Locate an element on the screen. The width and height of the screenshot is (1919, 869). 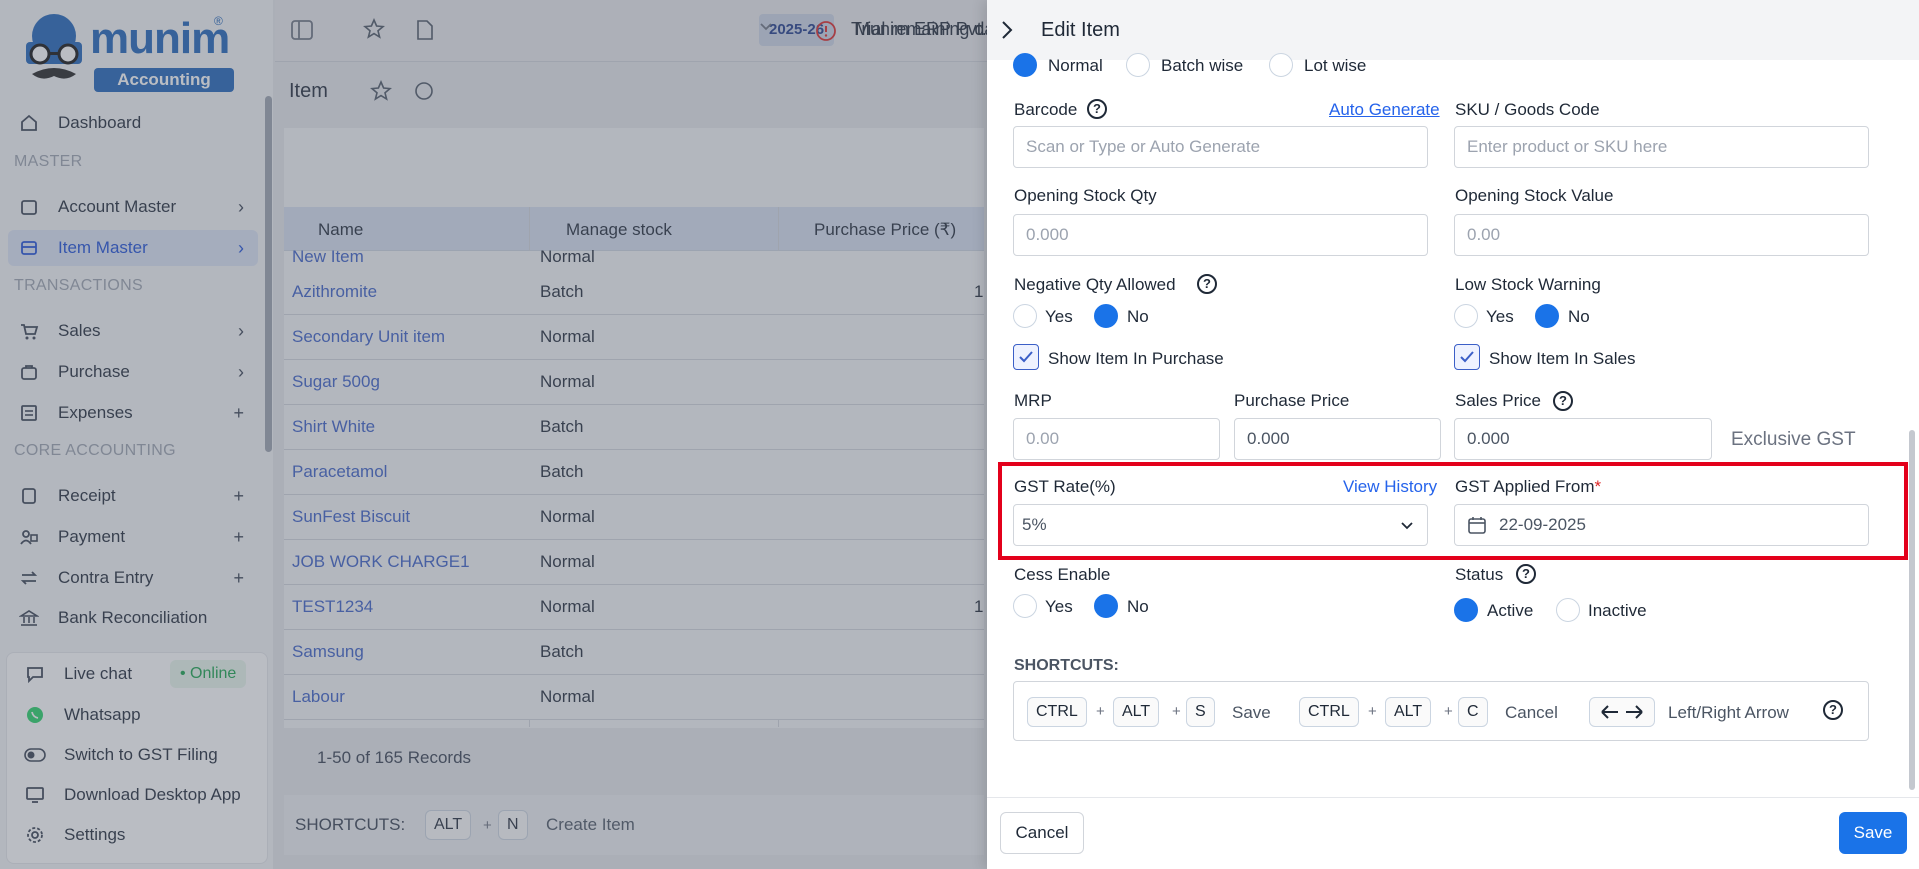
radio-label: Inactive is located at coordinates (1617, 610).